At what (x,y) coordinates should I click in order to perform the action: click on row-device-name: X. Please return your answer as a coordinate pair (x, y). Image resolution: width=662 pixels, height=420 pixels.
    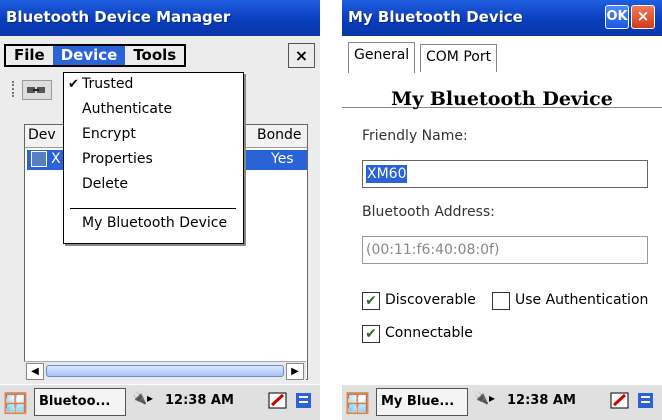
    Looking at the image, I should click on (56, 159).